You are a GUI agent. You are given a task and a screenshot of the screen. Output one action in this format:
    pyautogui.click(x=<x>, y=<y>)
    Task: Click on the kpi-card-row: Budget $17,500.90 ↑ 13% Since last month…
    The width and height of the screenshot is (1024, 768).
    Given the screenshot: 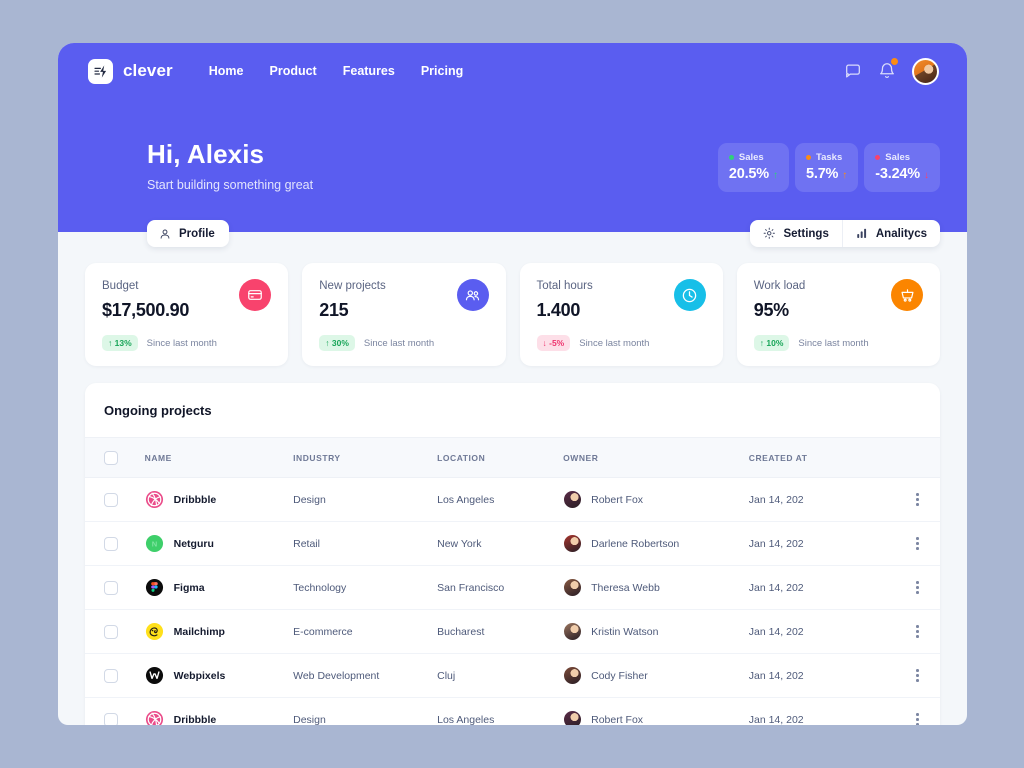 What is the action you would take?
    pyautogui.click(x=512, y=314)
    